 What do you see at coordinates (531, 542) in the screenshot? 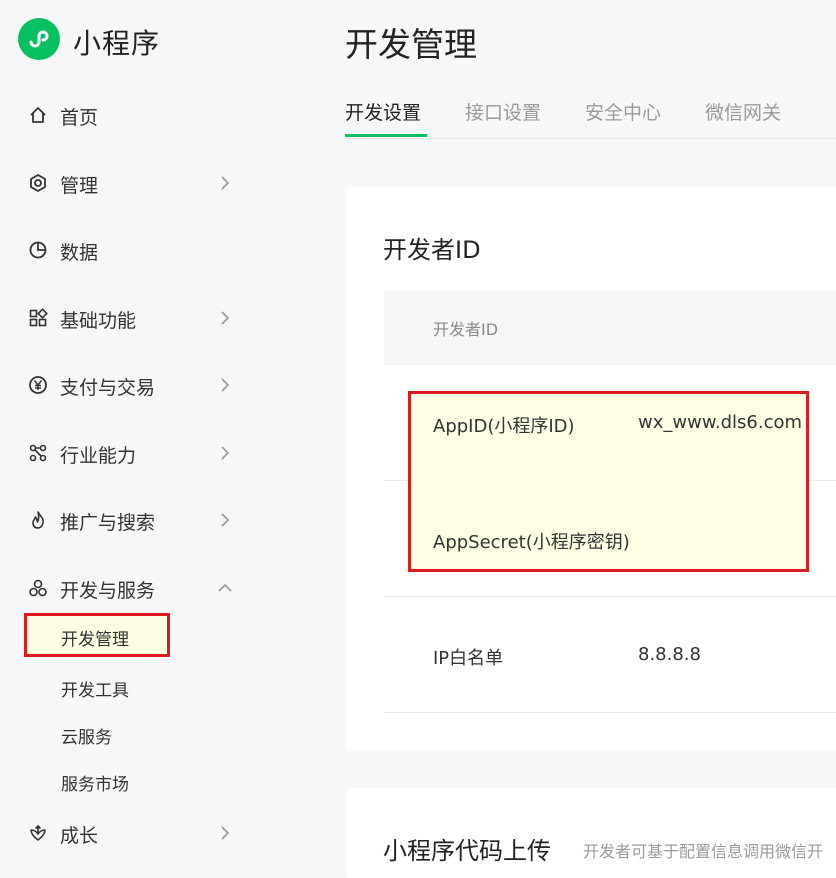
I see `appsecret-label: AppSecret(小程序密钥)` at bounding box center [531, 542].